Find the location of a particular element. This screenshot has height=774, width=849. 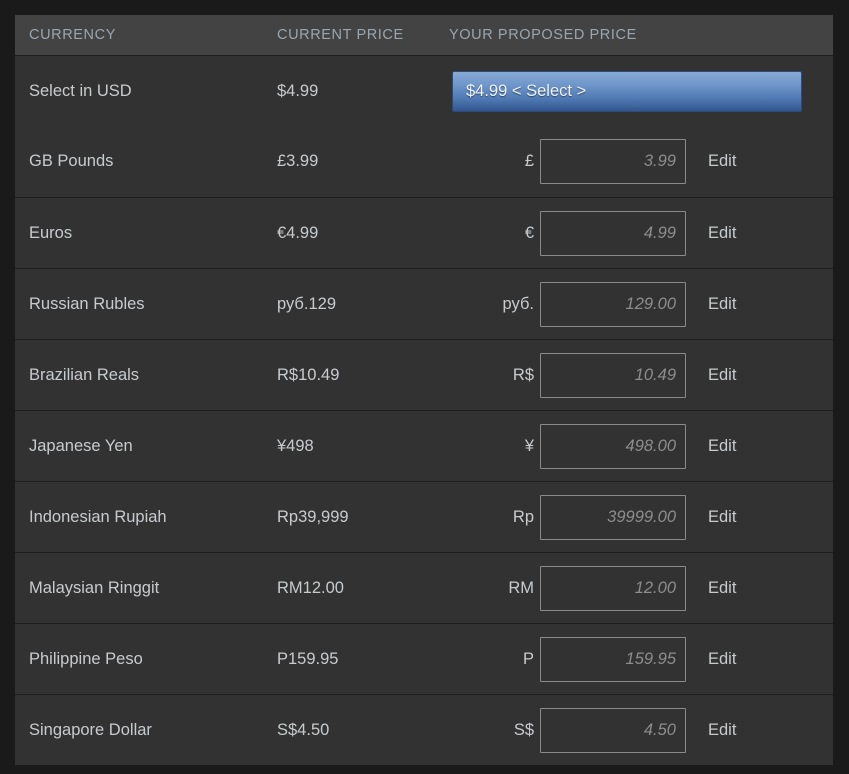

currency-name: Malaysian Ringgit is located at coordinates (94, 587).